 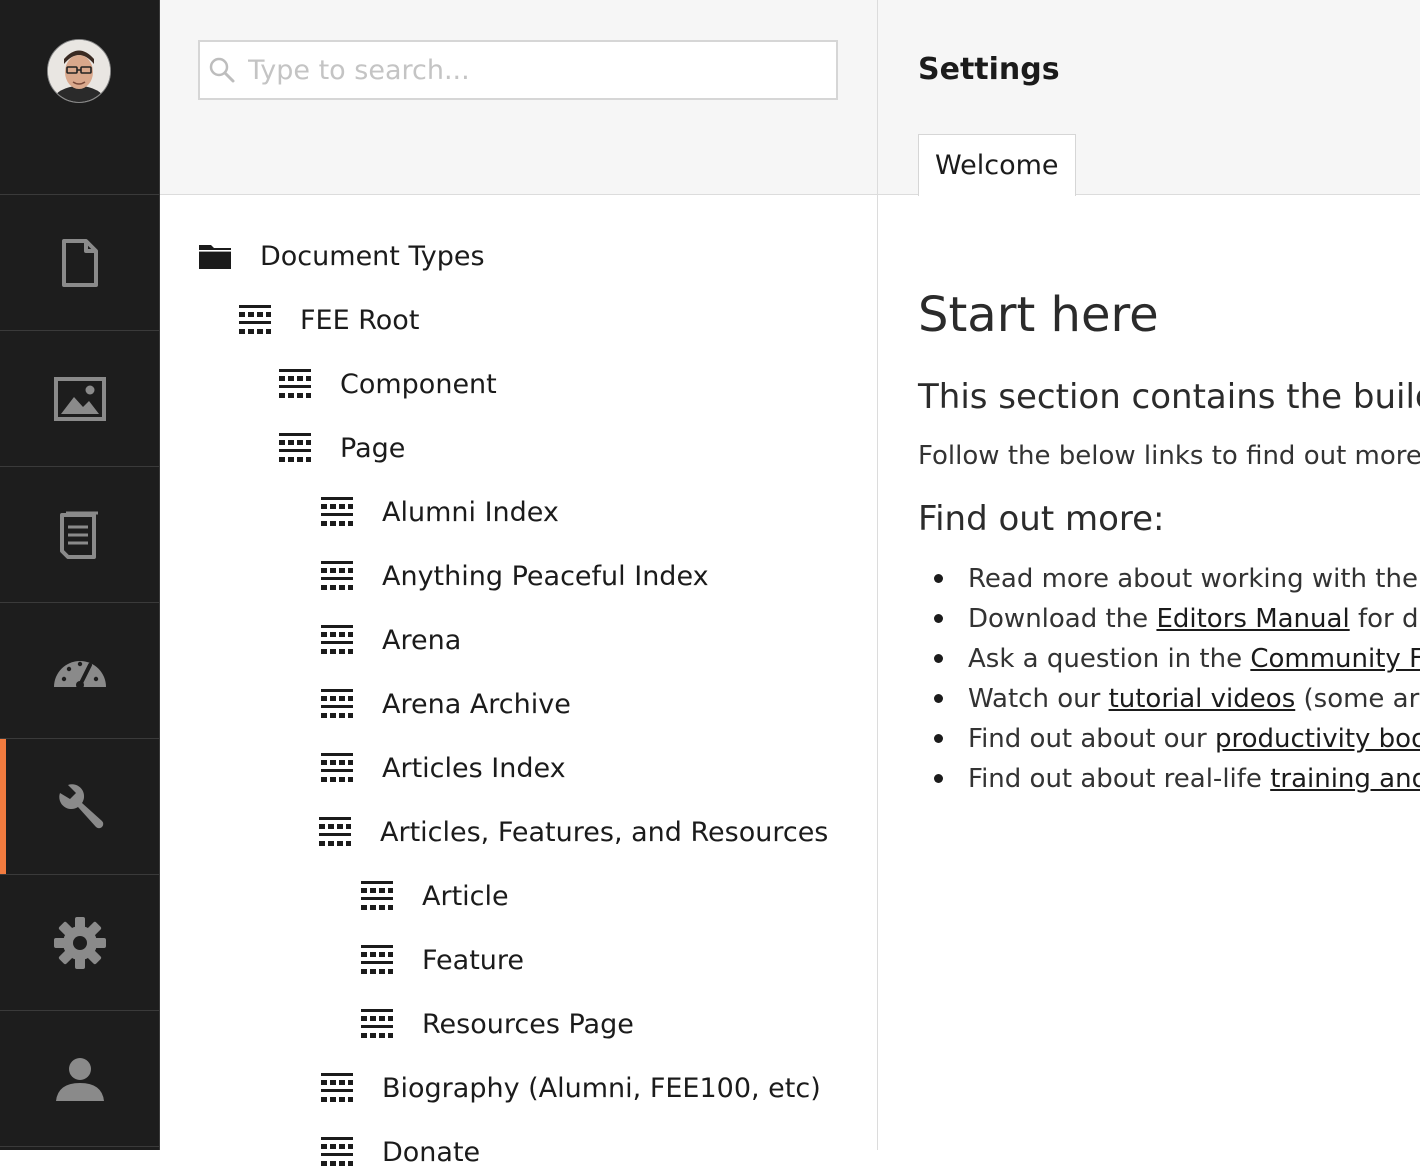 I want to click on list-item-text: Find out about real-life, so click(x=1119, y=779).